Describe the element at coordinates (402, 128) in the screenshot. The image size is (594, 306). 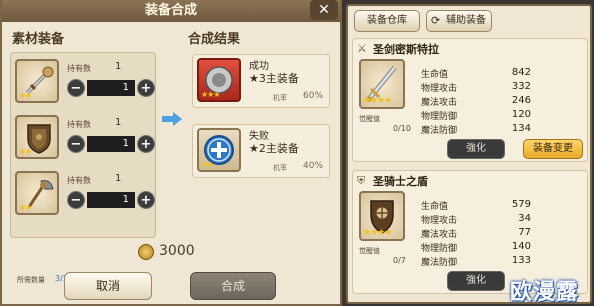
I see `awake-value: 0/10` at that location.